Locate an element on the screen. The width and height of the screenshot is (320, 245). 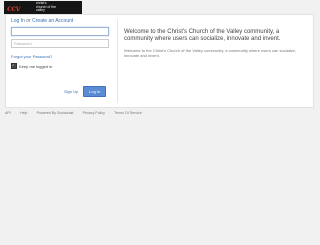
logo-mark: ccv is located at coordinates (13, 7).